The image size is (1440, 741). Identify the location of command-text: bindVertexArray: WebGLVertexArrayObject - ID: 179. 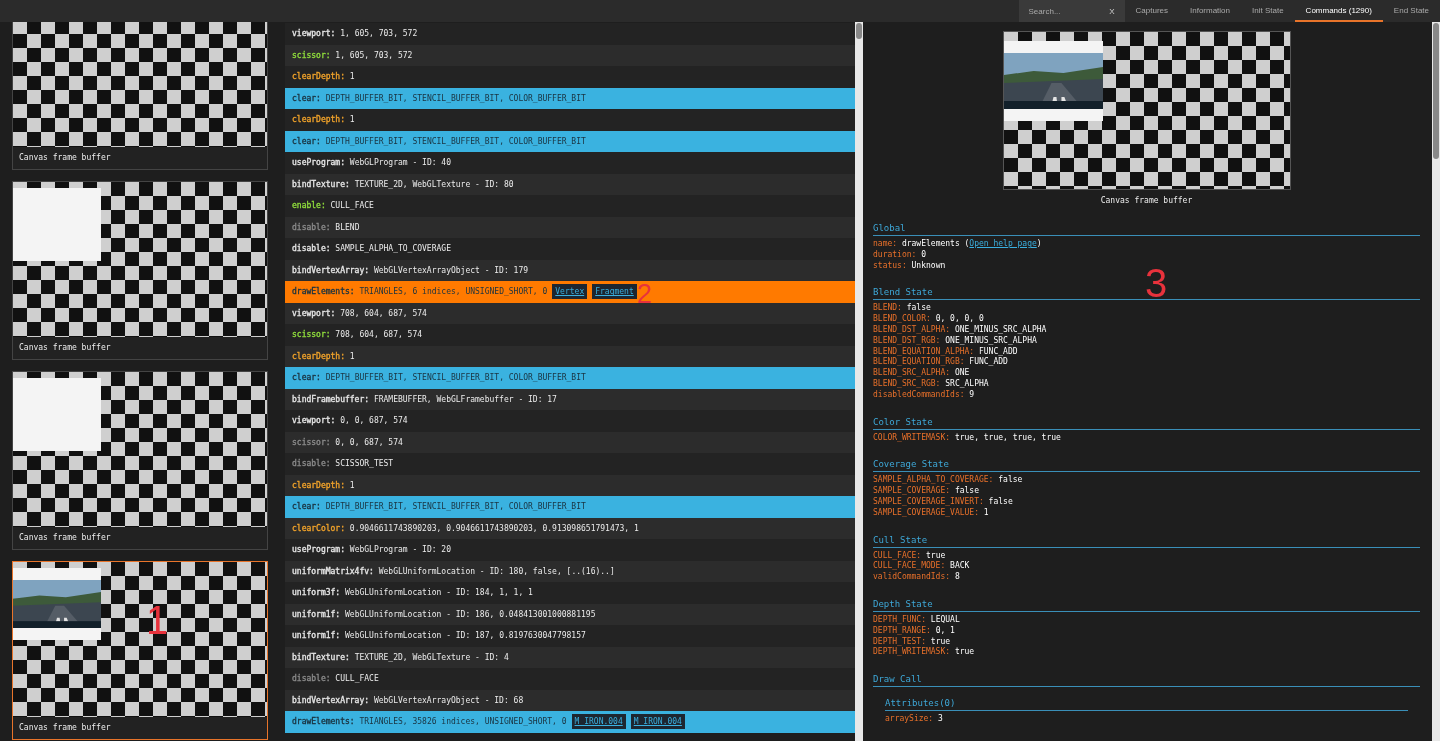
(410, 270).